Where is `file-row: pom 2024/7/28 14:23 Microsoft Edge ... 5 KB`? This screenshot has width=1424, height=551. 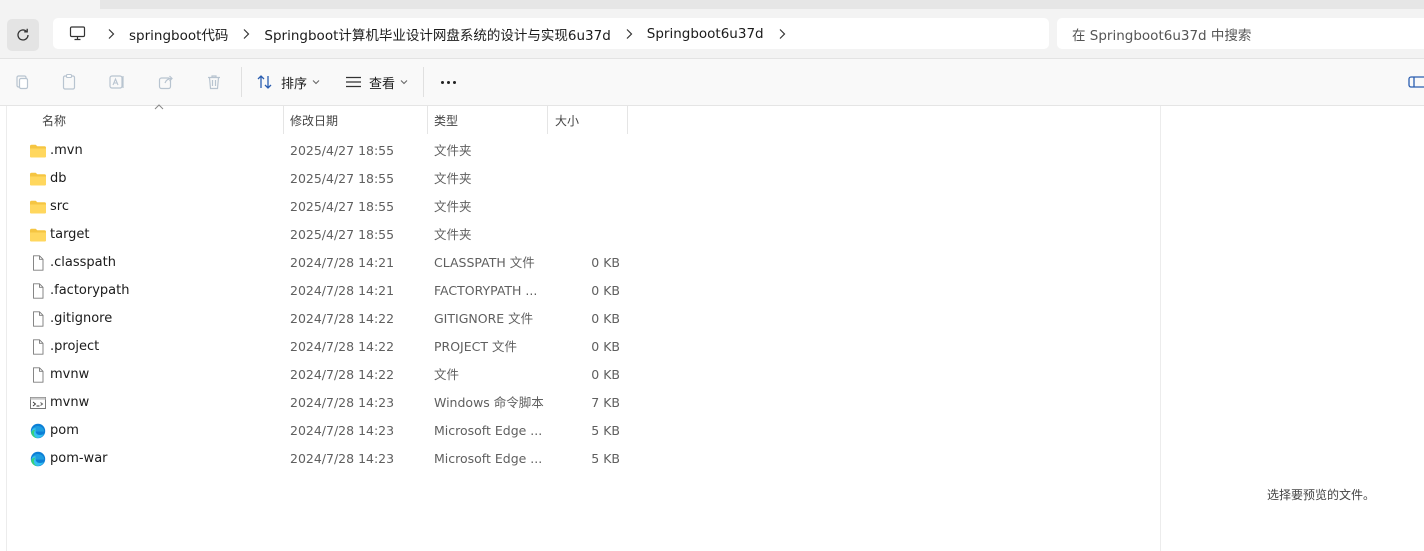 file-row: pom 2024/7/28 14:23 Microsoft Edge ... 5 KB is located at coordinates (580, 431).